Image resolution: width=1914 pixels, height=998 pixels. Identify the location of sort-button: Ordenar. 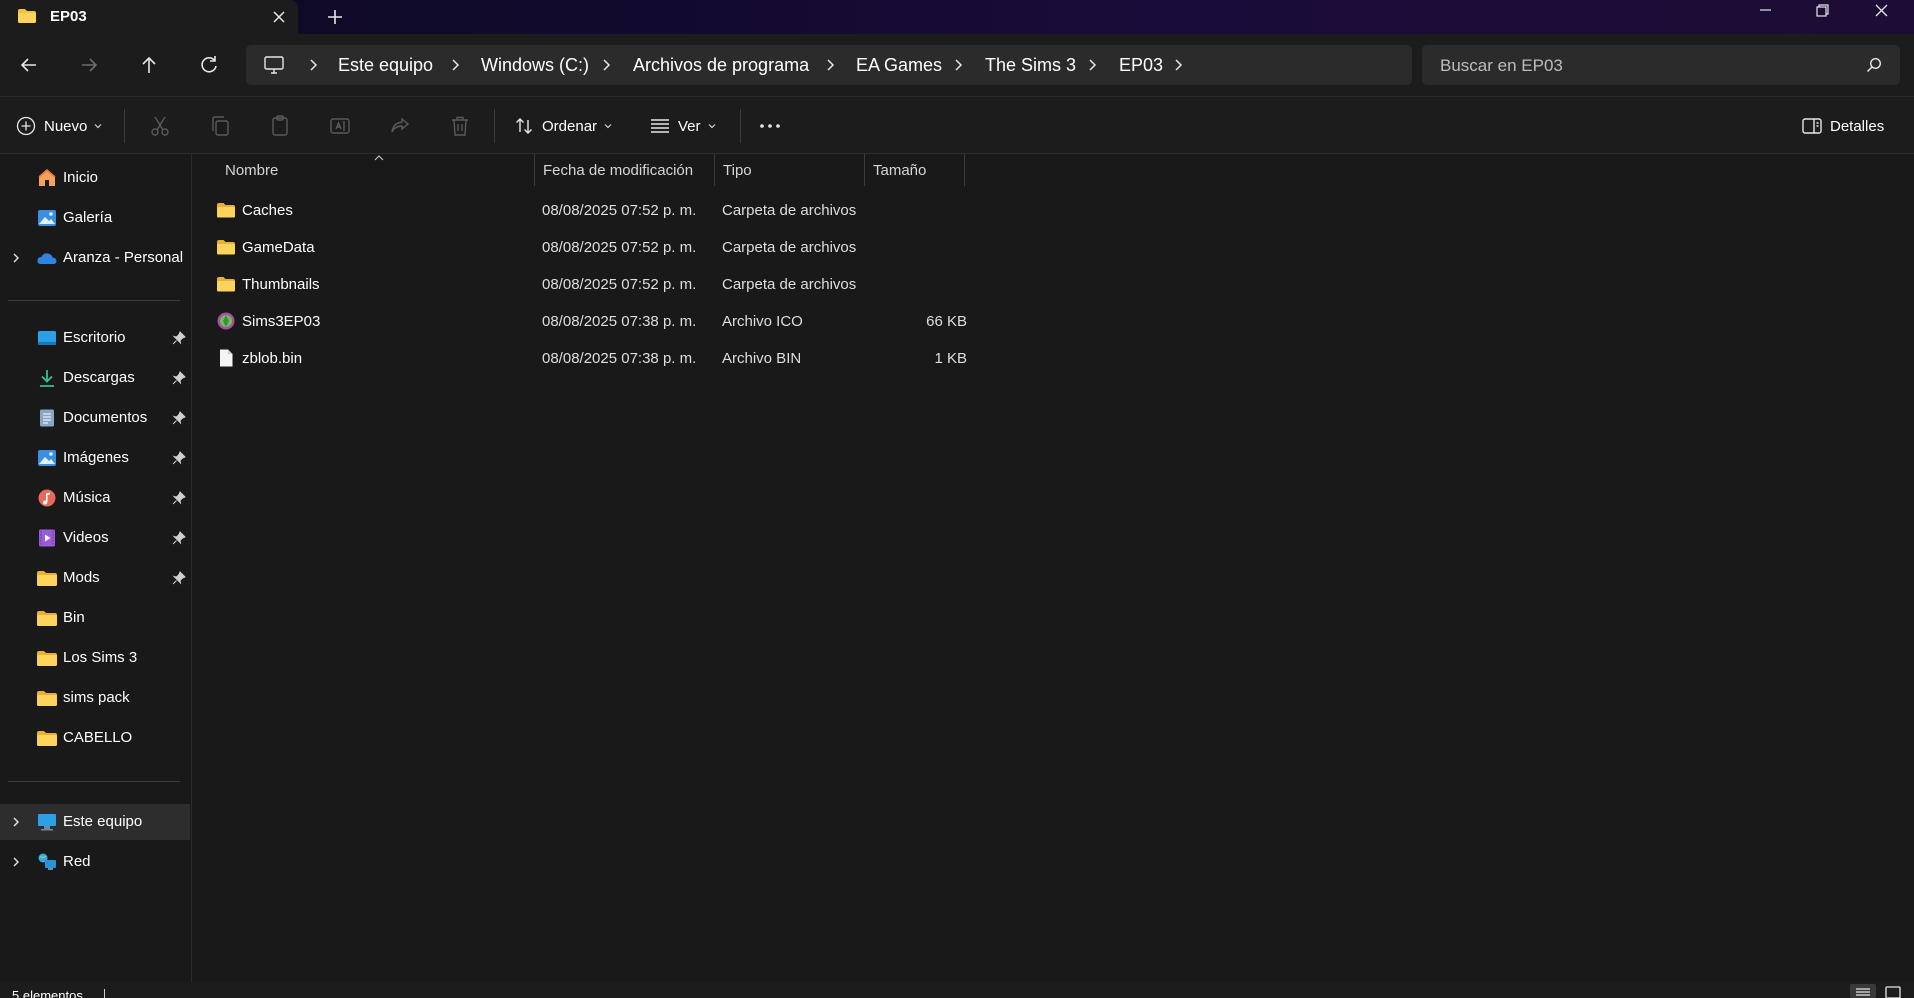
(563, 126).